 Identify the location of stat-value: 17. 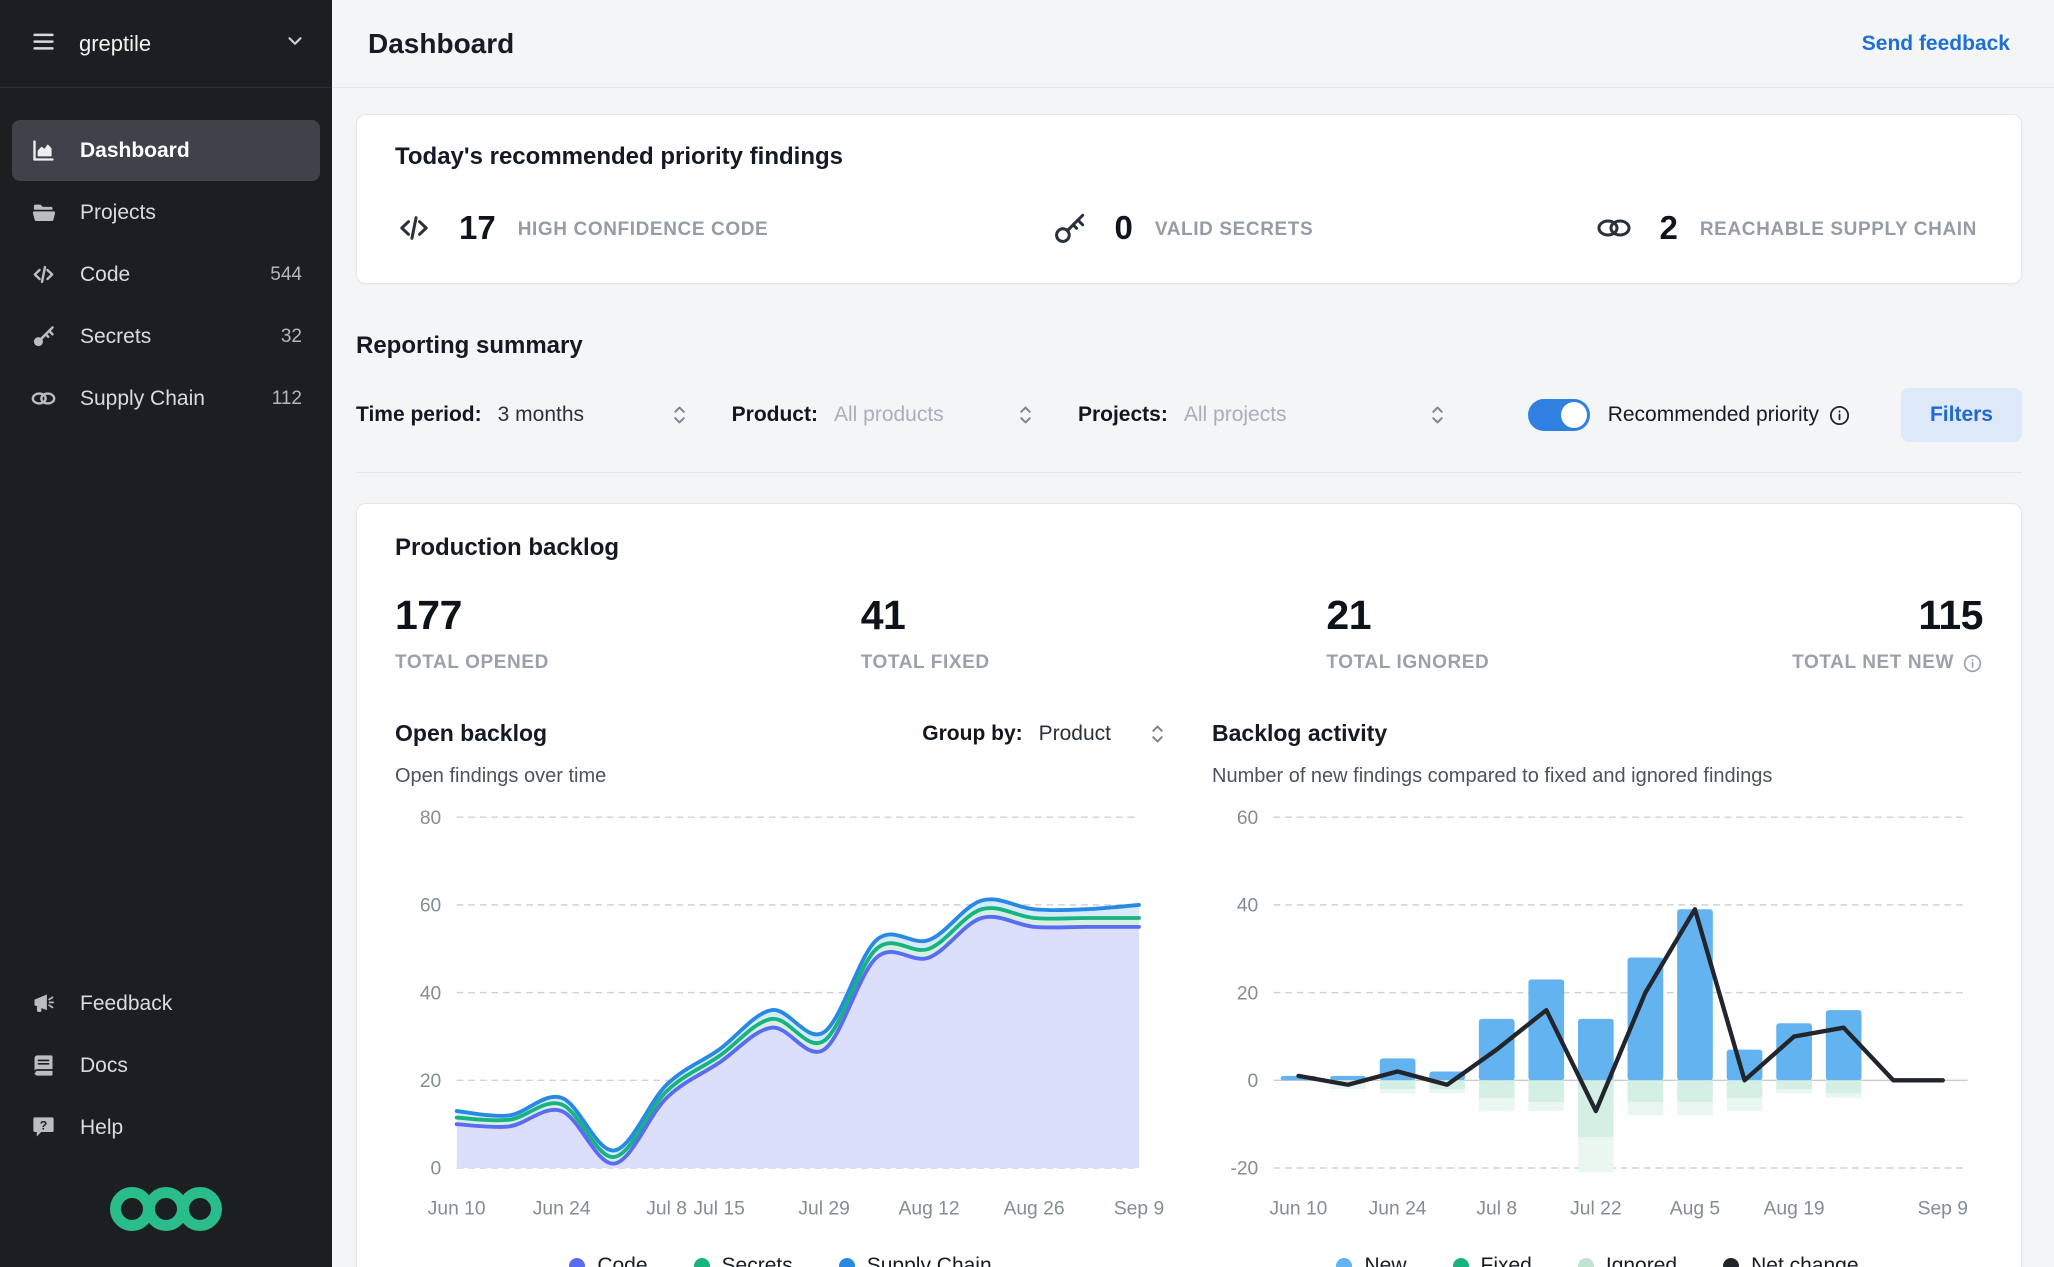
(477, 227).